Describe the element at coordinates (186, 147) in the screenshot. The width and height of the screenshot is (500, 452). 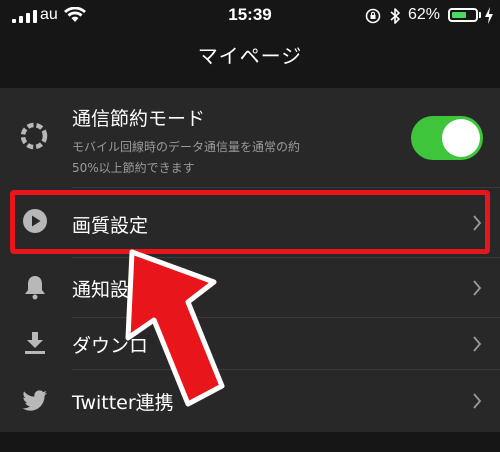
I see `data-saver-description-line1: モバイル回線時のデータ通信量を通常の約` at that location.